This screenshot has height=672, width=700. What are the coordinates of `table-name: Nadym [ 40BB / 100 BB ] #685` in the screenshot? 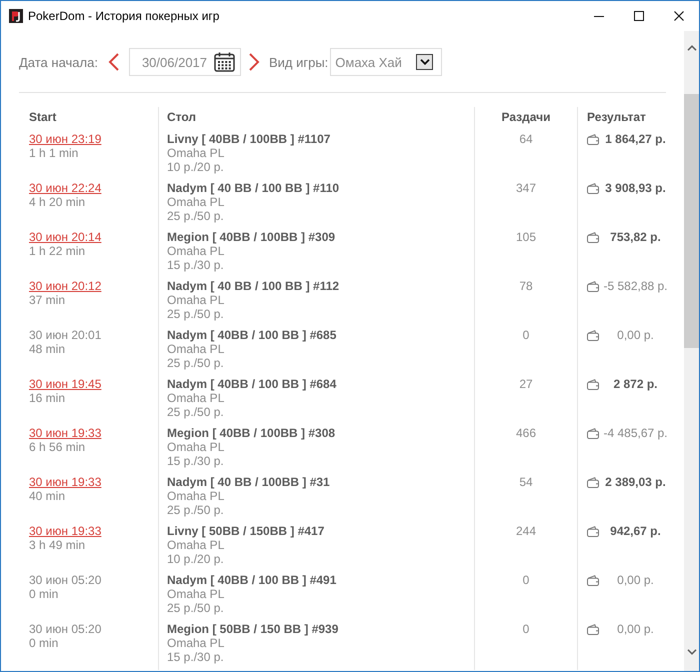 It's located at (251, 335).